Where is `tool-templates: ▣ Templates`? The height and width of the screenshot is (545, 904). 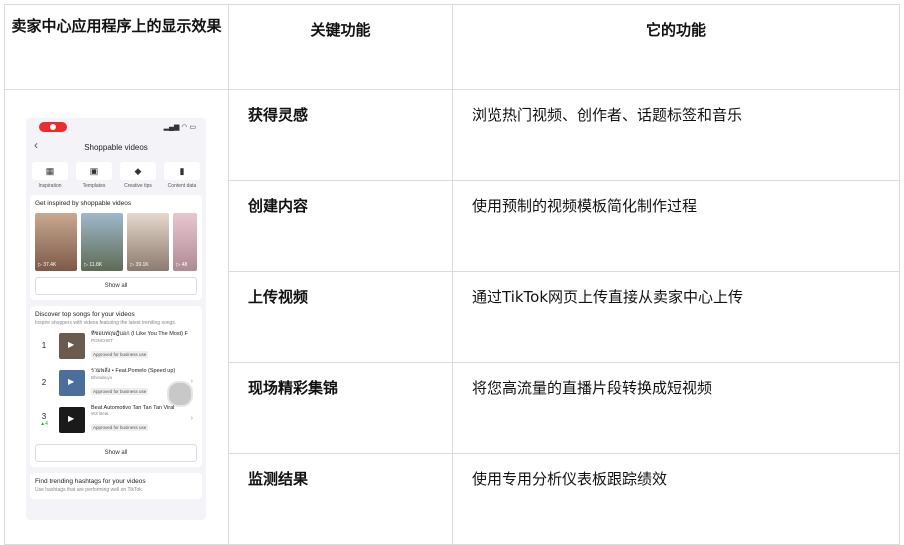
tool-templates: ▣ Templates is located at coordinates (94, 175).